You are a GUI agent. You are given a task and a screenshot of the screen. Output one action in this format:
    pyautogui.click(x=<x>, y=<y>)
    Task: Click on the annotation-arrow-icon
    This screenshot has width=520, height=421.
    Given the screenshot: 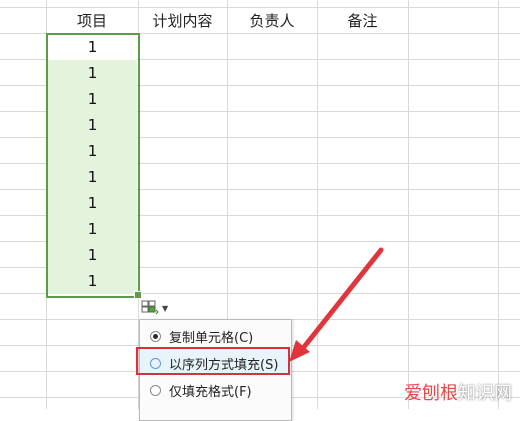 What is the action you would take?
    pyautogui.click(x=336, y=304)
    